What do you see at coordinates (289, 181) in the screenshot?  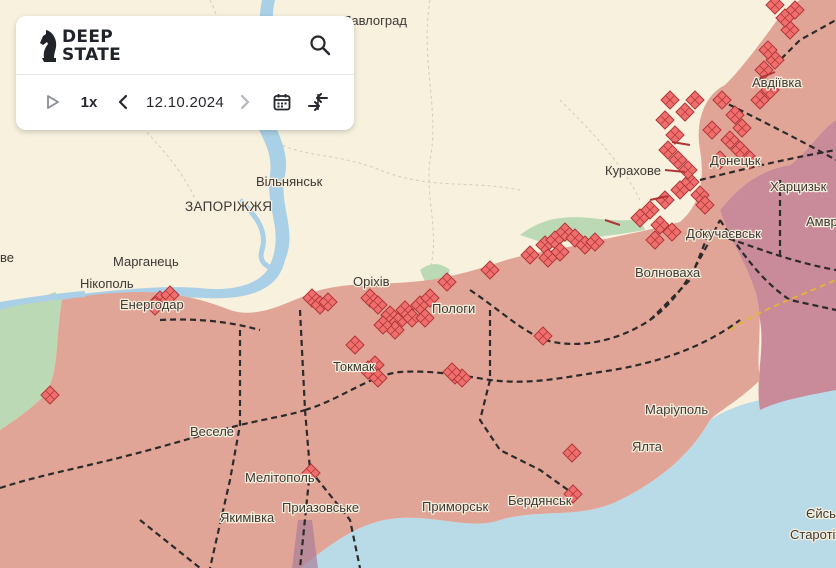 I see `label-vilniansk: Вільнянськ` at bounding box center [289, 181].